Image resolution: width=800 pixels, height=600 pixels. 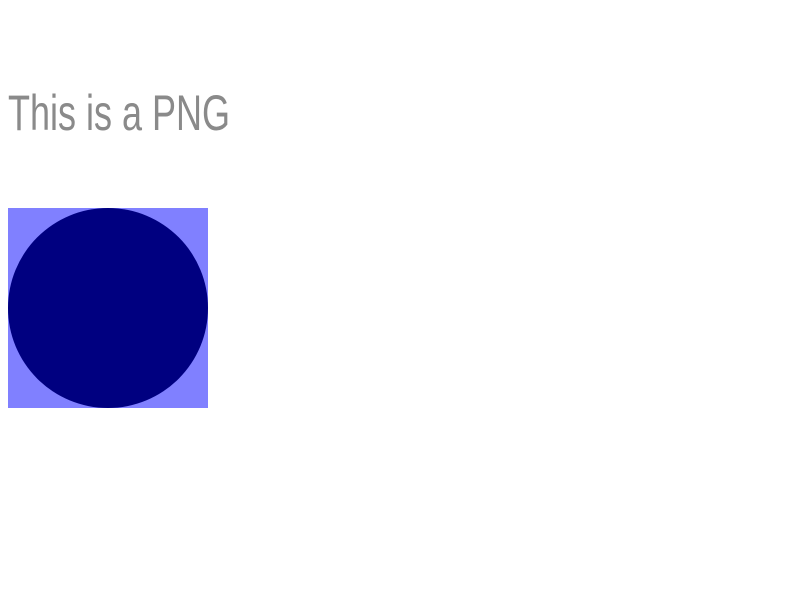 I want to click on blue-circle, so click(x=108, y=308).